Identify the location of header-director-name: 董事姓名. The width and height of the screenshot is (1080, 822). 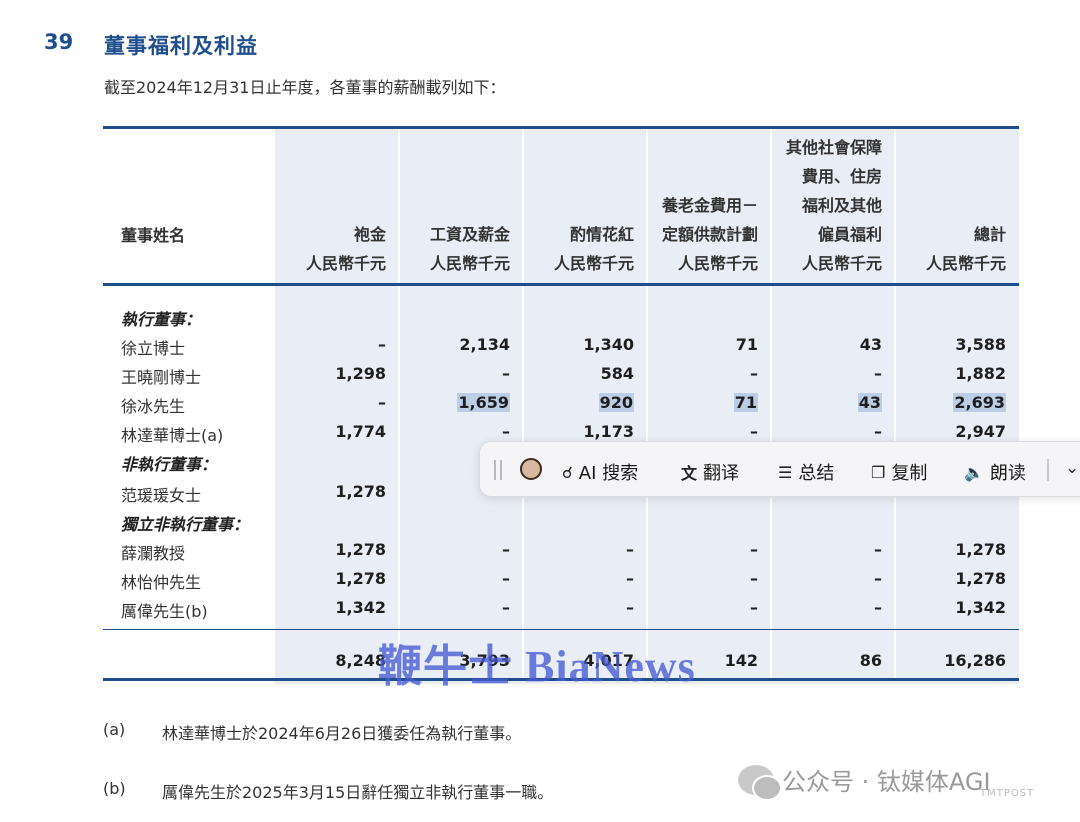
(153, 235).